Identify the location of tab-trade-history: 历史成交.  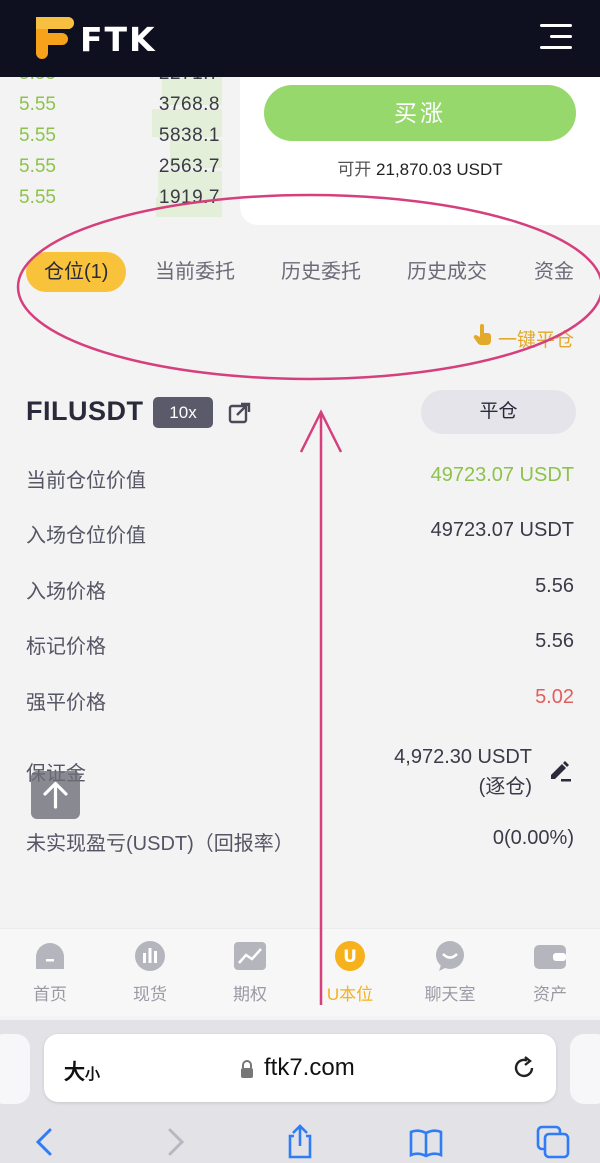
(447, 272).